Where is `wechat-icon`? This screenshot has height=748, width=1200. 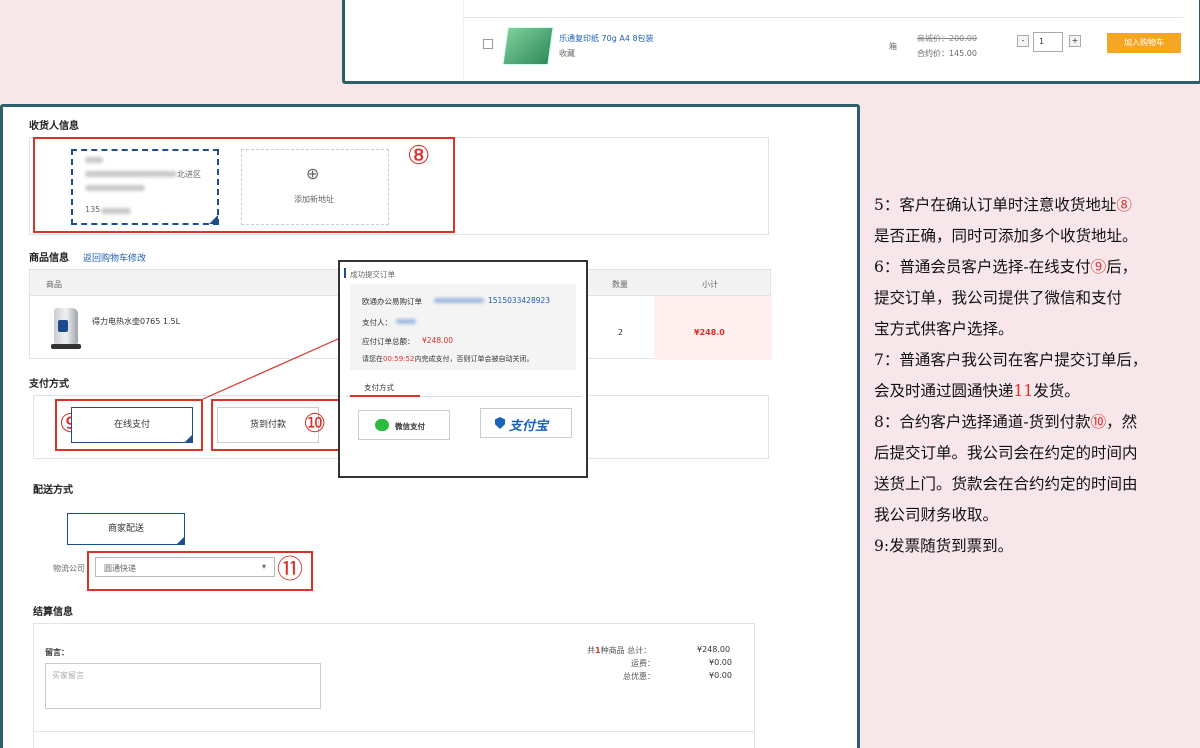
wechat-icon is located at coordinates (382, 425).